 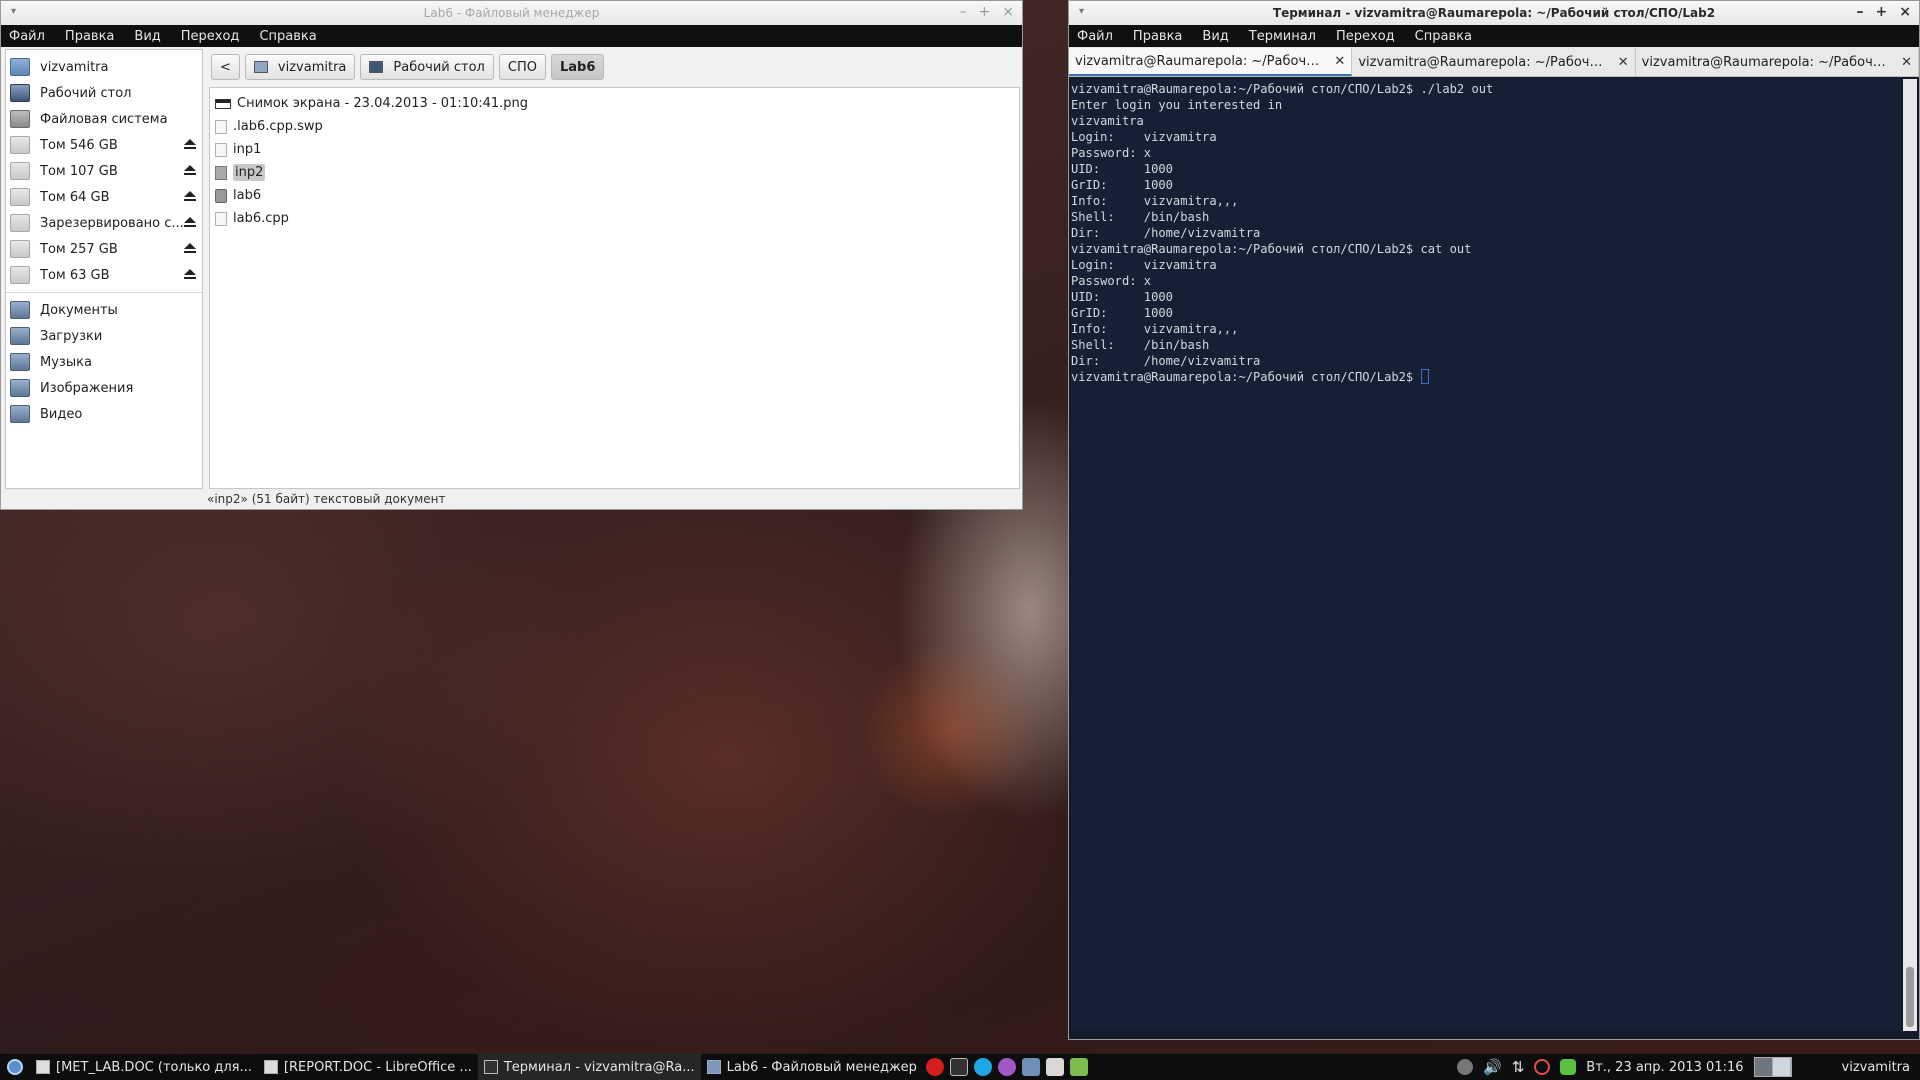 What do you see at coordinates (511, 13) in the screenshot?
I see `fm-titlebar: ▾ Lab6 - Файловый менеджер – + ×` at bounding box center [511, 13].